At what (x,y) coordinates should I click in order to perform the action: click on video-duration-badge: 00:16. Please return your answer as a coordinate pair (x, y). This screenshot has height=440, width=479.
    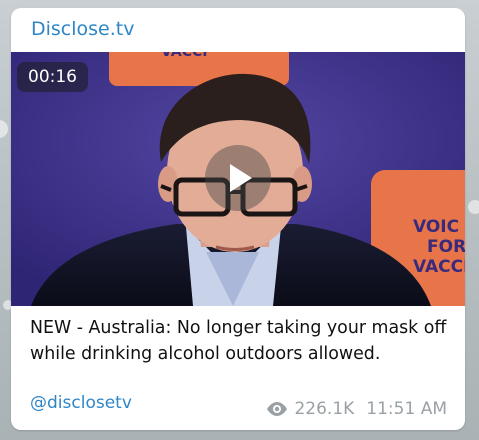
    Looking at the image, I should click on (52, 77).